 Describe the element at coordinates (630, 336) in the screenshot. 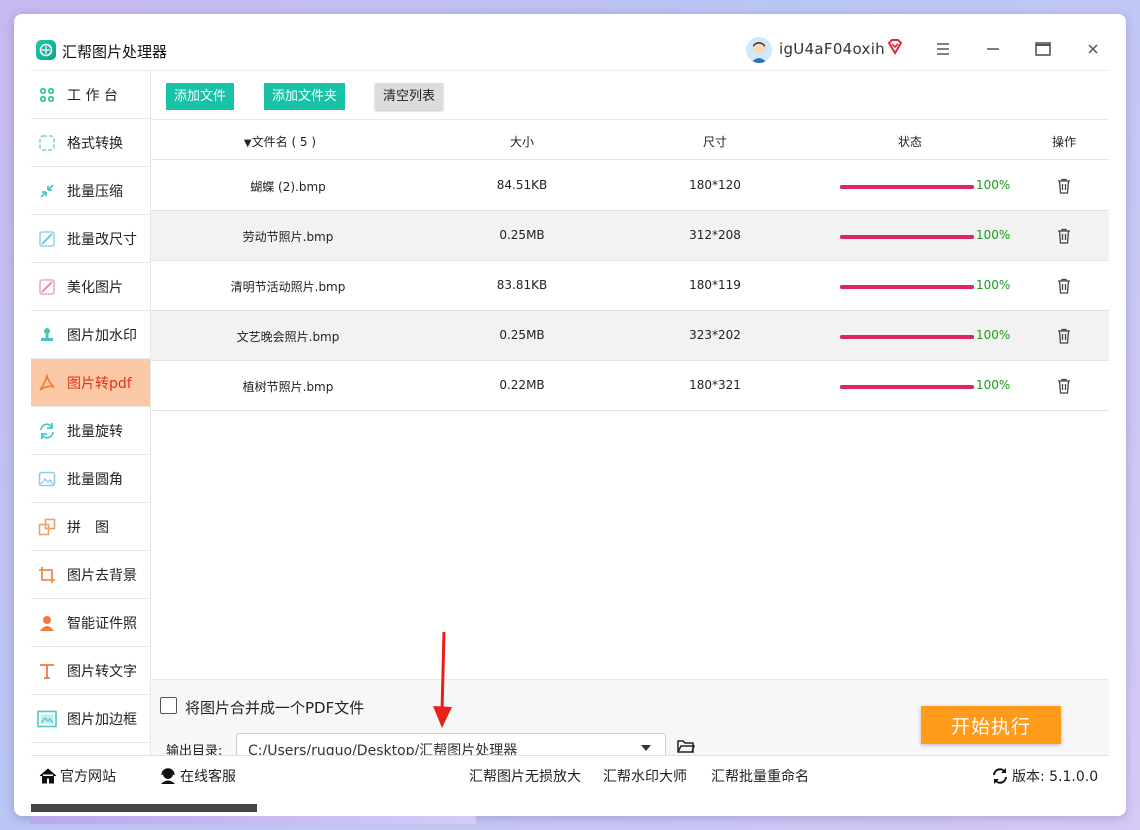

I see `table-row: 文艺晚会照片.bmp 0.25MB 323*202 100%` at that location.